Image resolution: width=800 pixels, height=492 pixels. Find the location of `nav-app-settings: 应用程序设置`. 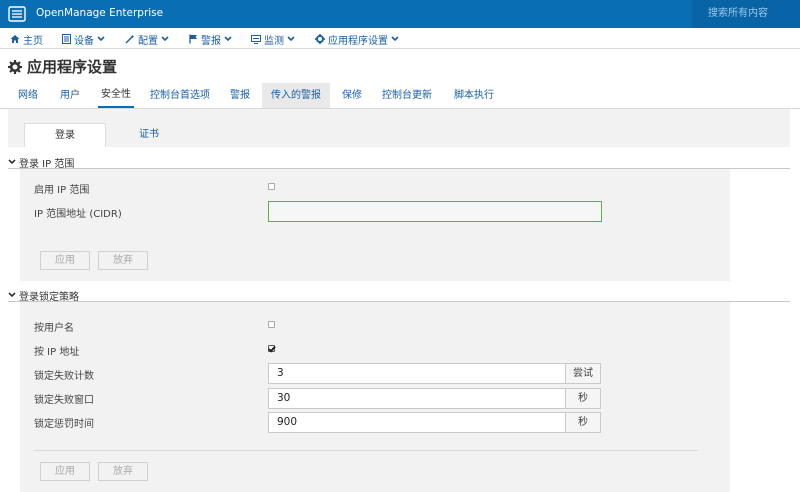

nav-app-settings: 应用程序设置 is located at coordinates (357, 39).